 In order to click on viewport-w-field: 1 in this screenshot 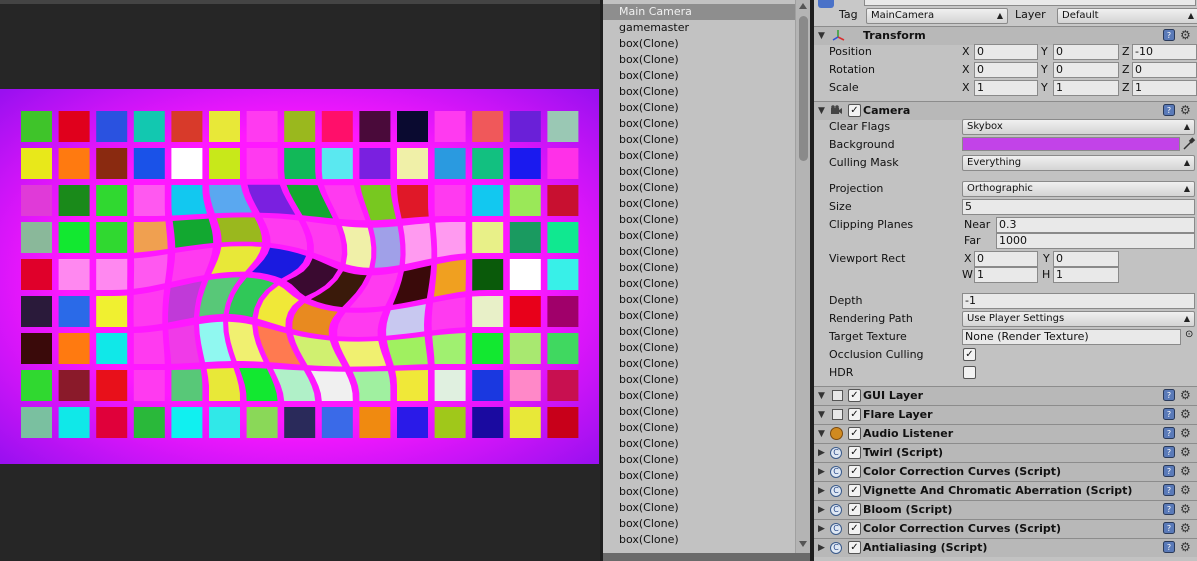, I will do `click(1006, 275)`.